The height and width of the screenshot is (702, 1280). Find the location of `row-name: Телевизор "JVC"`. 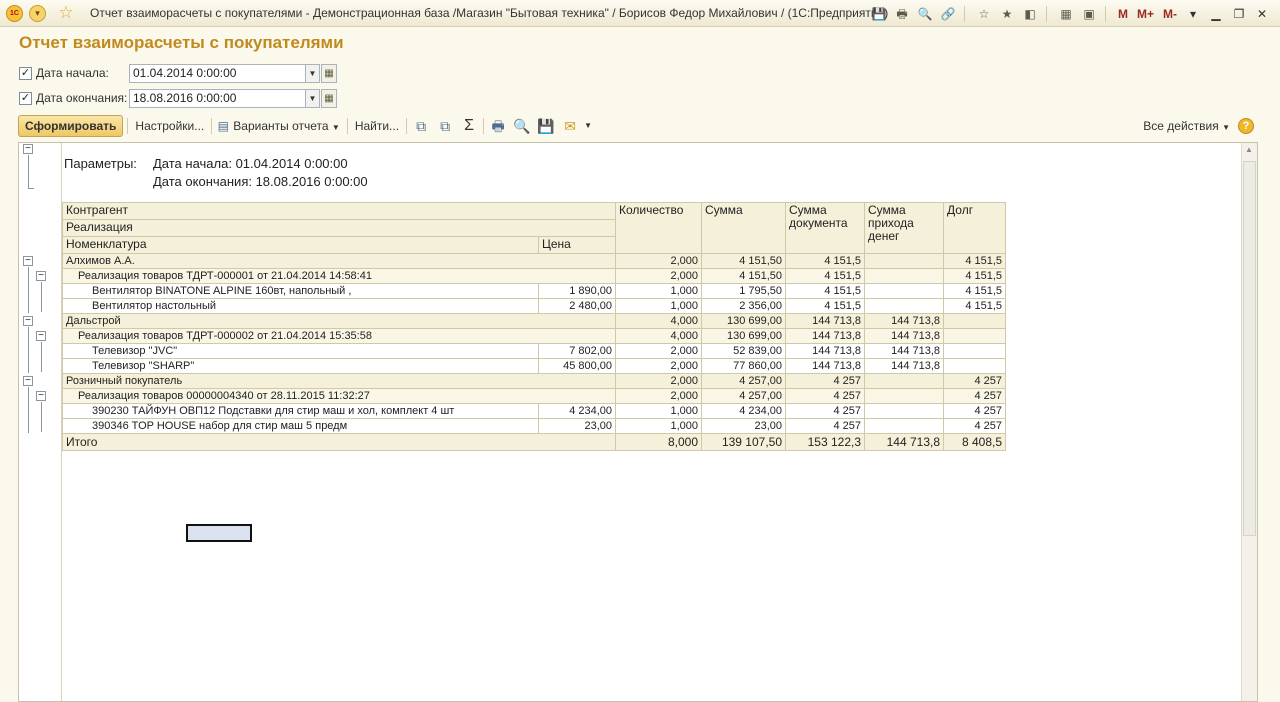

row-name: Телевизор "JVC" is located at coordinates (300, 351).